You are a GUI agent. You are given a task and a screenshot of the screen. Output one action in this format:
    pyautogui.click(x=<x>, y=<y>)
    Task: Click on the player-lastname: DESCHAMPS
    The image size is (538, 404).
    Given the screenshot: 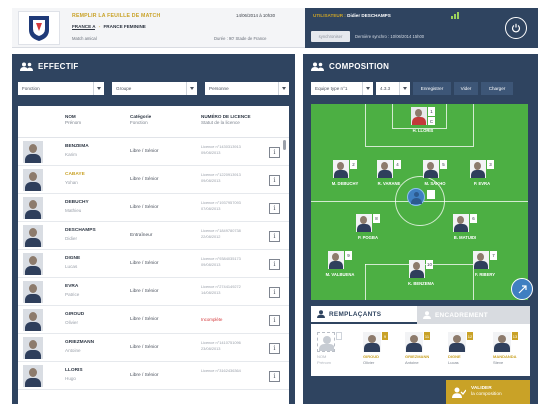 What is the action you would take?
    pyautogui.click(x=80, y=230)
    